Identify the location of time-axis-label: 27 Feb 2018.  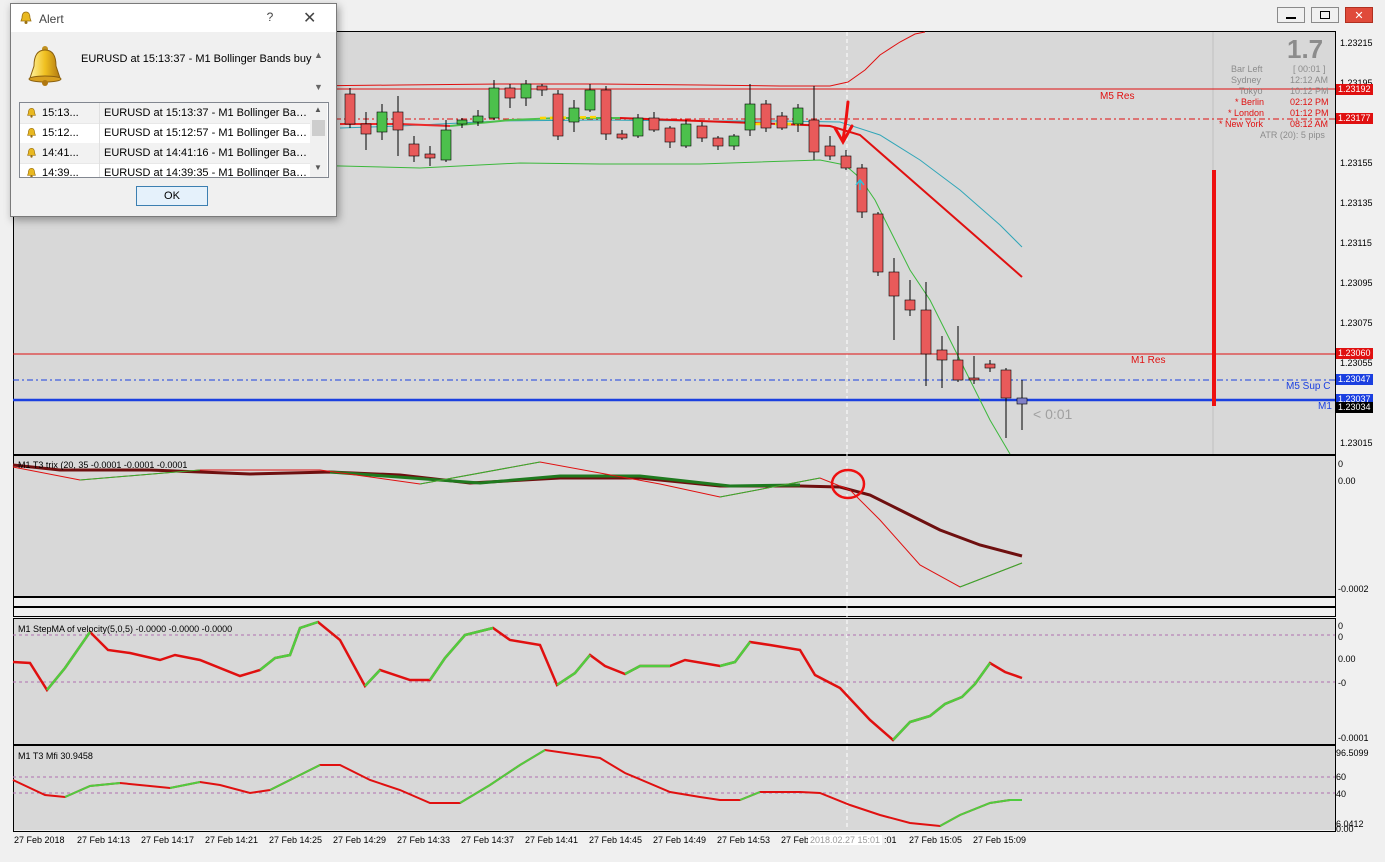
(39, 840).